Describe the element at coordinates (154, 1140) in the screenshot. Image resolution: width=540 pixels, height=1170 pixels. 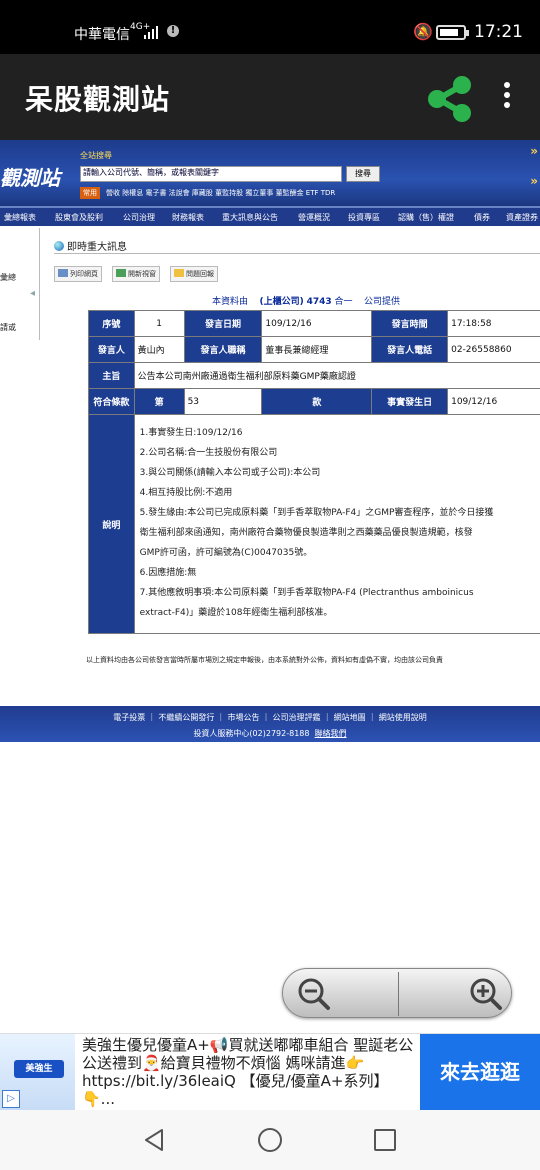
I see `back-icon` at that location.